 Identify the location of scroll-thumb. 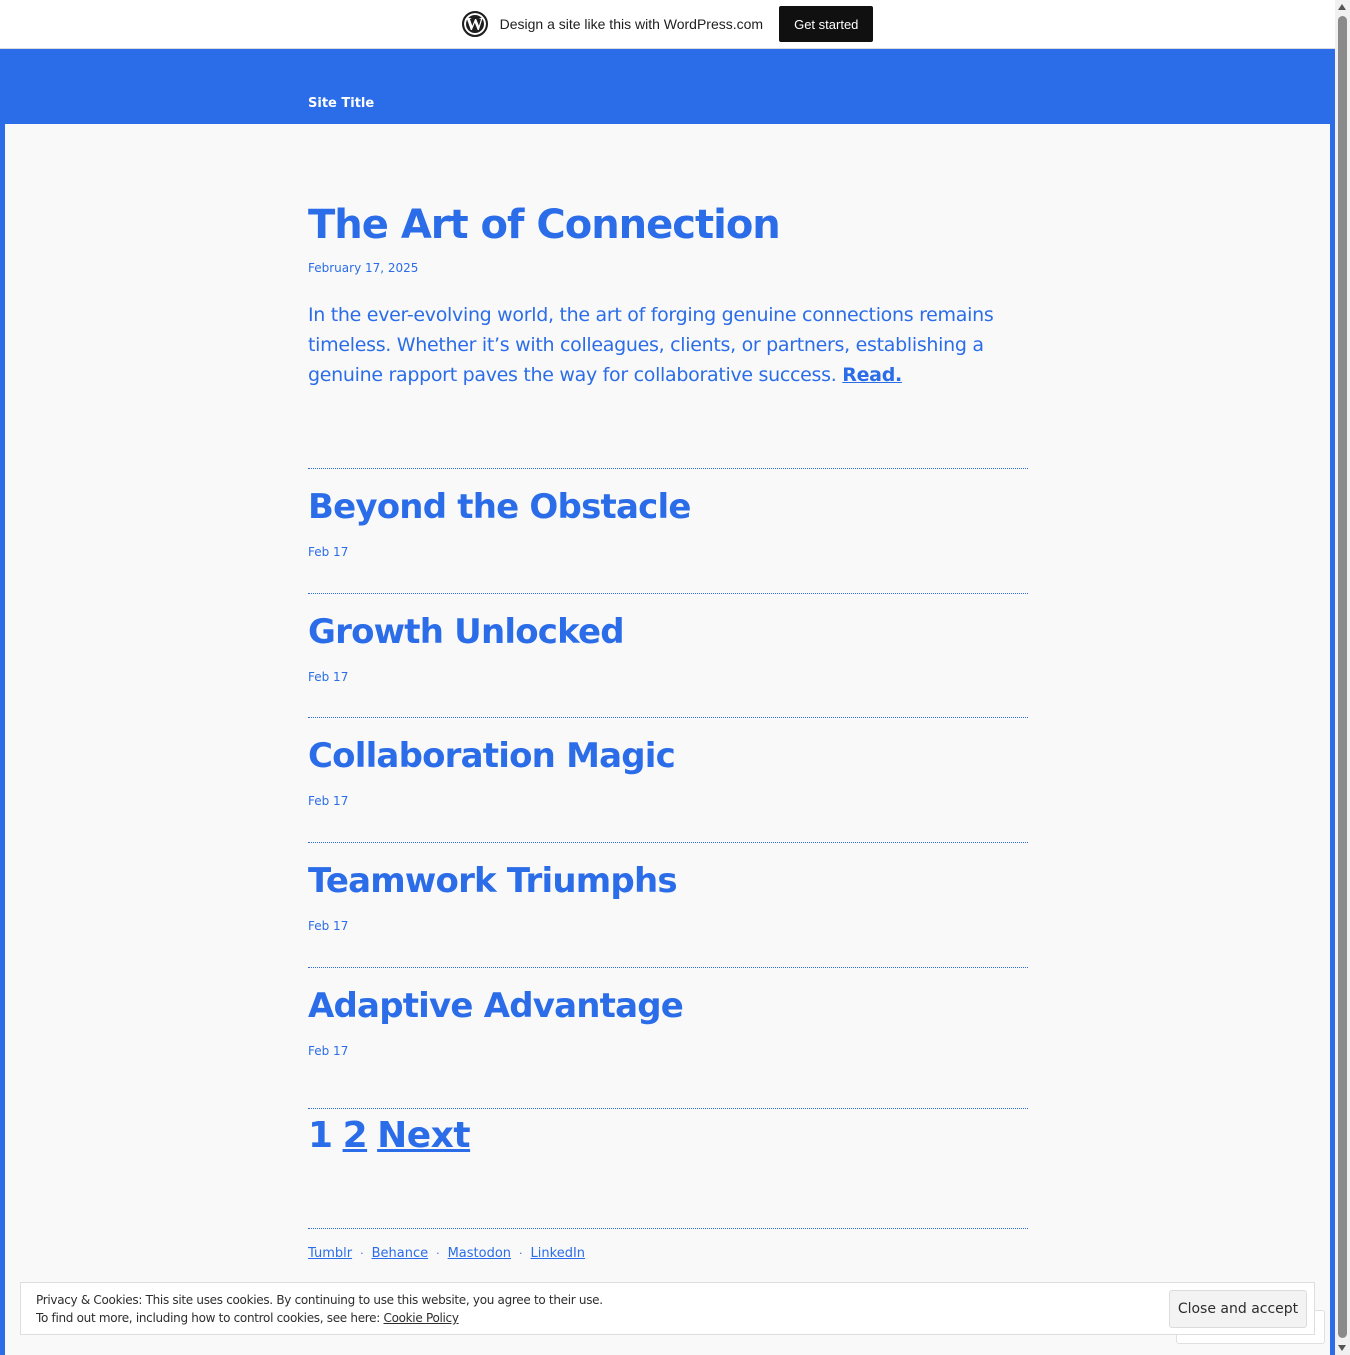
(1342, 677).